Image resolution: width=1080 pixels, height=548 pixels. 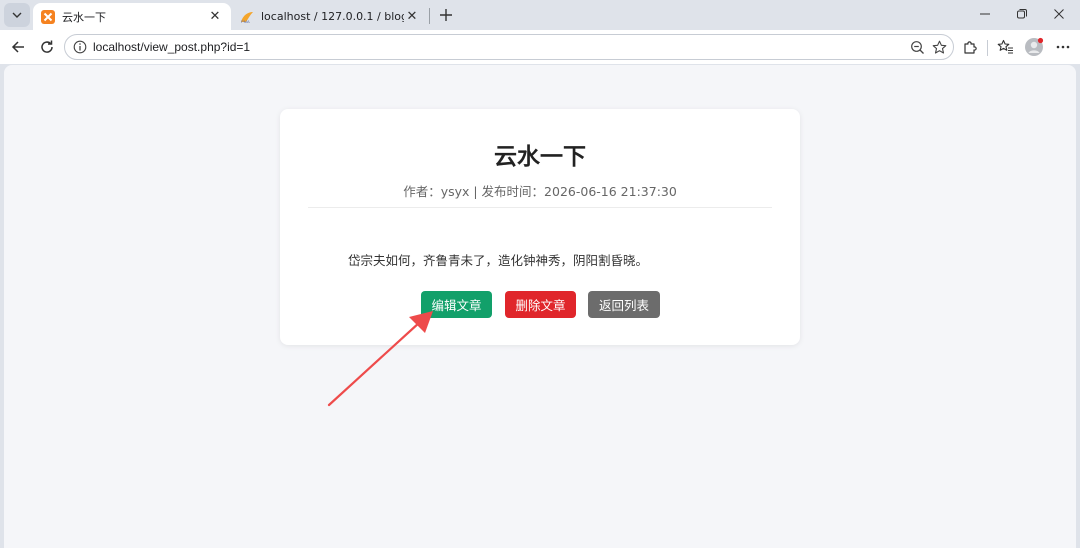 I want to click on puzzle-icon, so click(x=970, y=47).